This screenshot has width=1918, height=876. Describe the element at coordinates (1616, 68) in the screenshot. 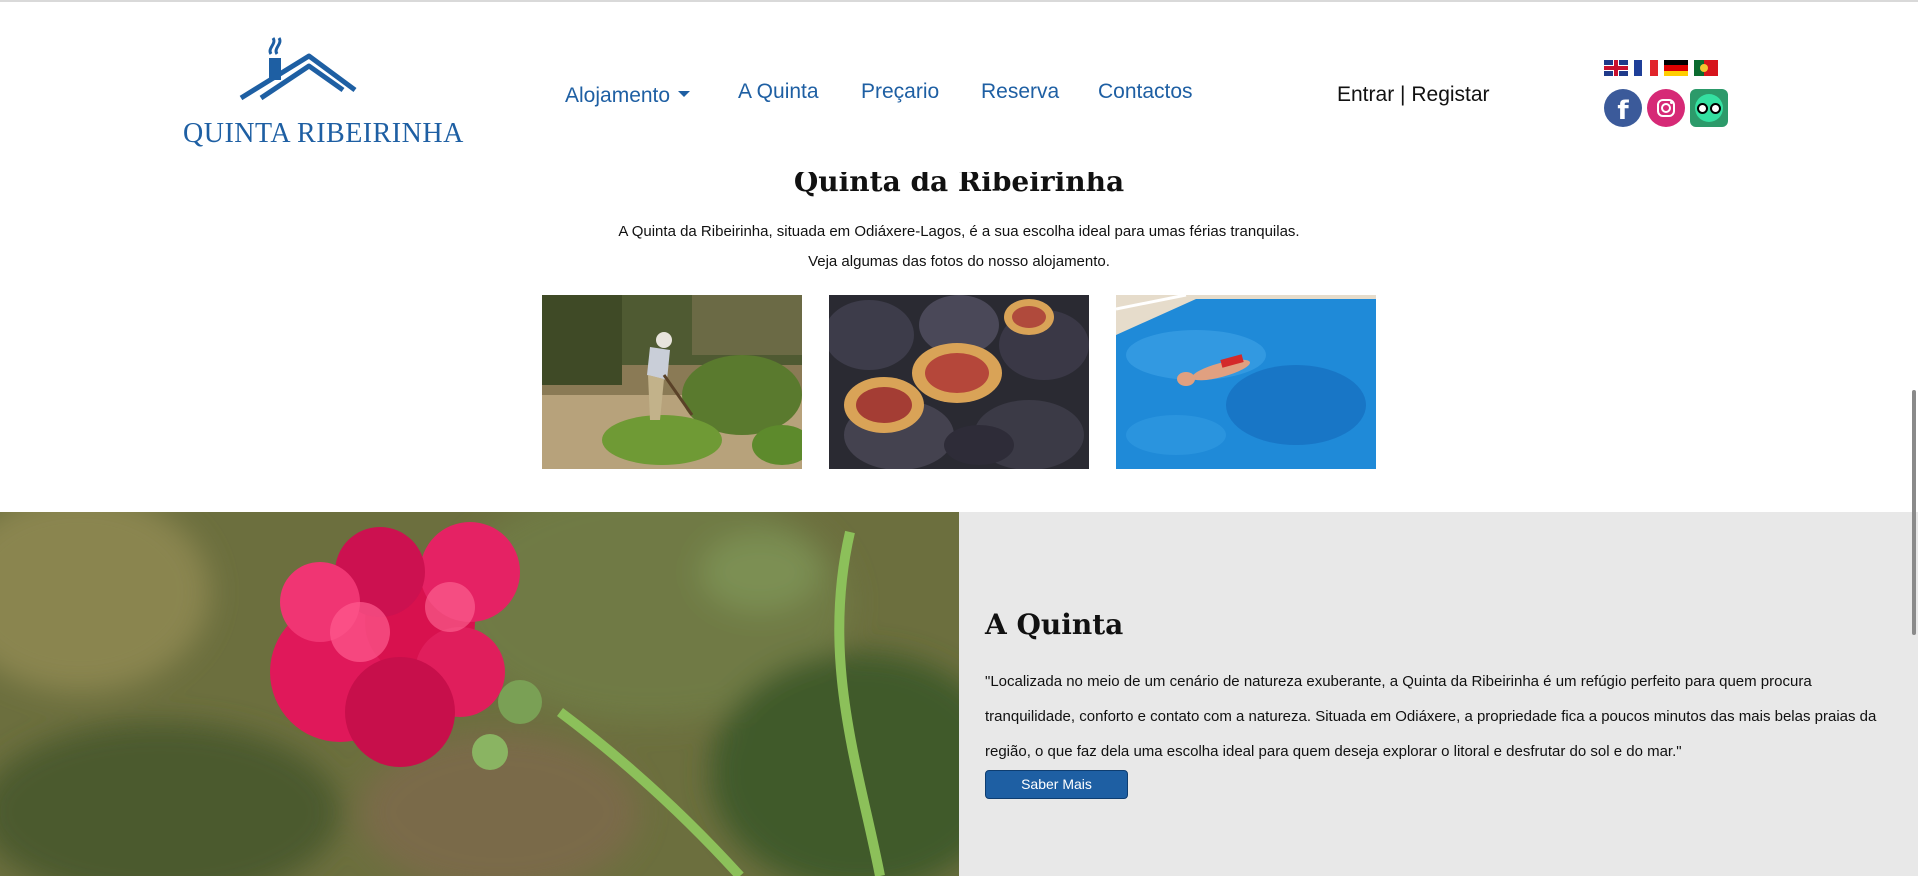

I see `english-flag-icon` at that location.